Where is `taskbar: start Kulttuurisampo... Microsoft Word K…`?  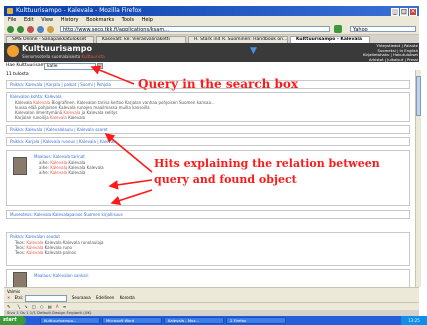 taskbar: start Kulttuurisampo... Microsoft Word K… is located at coordinates (213, 320).